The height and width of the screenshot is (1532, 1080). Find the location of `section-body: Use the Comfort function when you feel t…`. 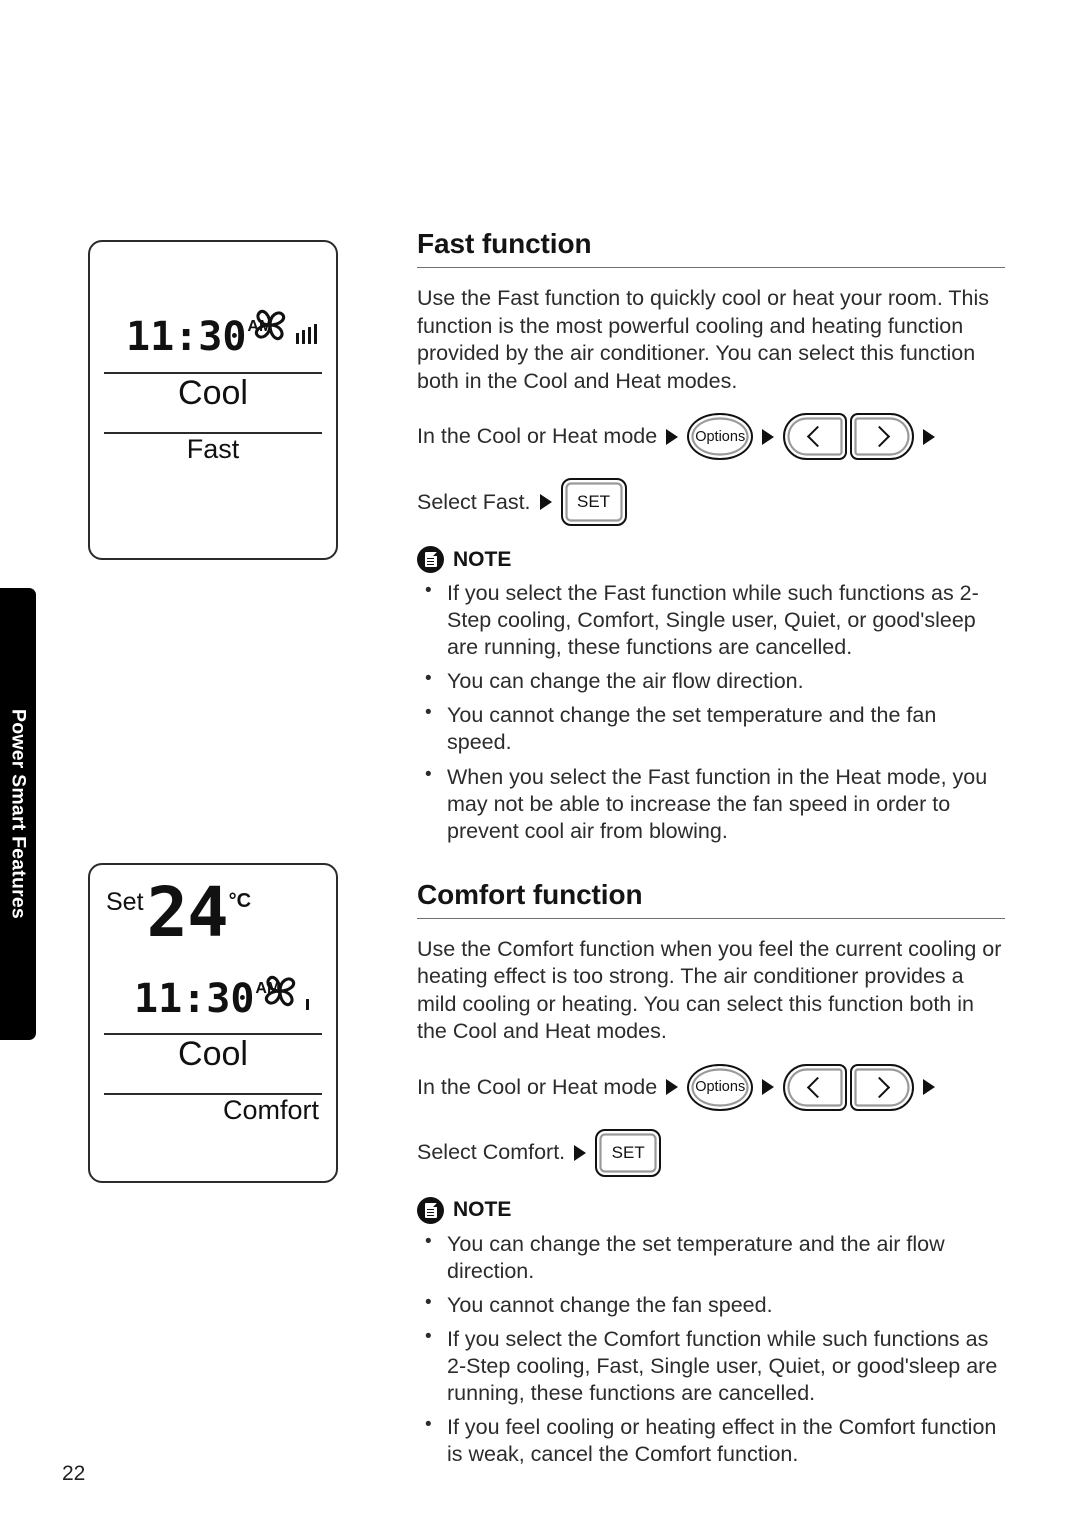

section-body: Use the Comfort function when you feel t… is located at coordinates (709, 990).